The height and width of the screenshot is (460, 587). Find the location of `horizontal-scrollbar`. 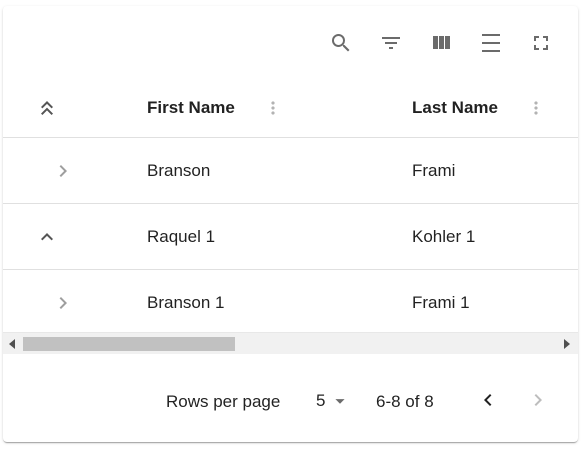

horizontal-scrollbar is located at coordinates (290, 343).